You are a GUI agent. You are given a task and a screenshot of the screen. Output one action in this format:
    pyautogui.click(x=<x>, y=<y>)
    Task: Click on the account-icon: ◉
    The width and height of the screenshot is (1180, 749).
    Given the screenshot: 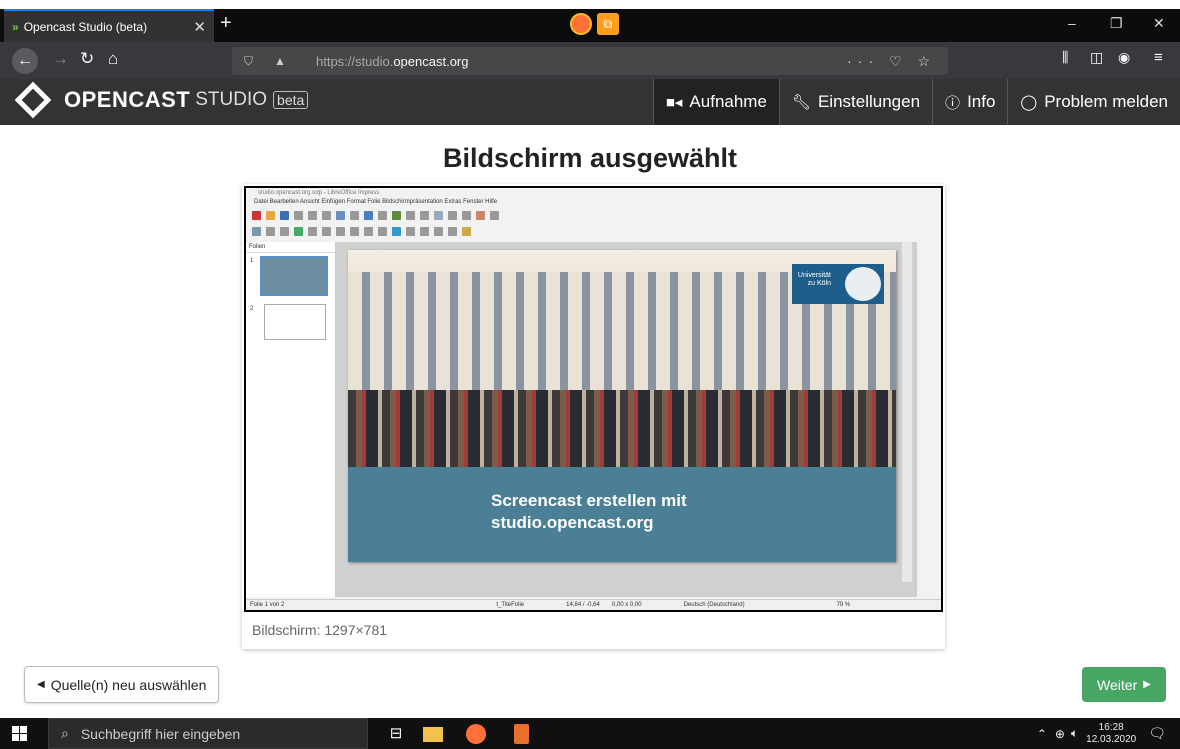 What is the action you would take?
    pyautogui.click(x=1124, y=57)
    